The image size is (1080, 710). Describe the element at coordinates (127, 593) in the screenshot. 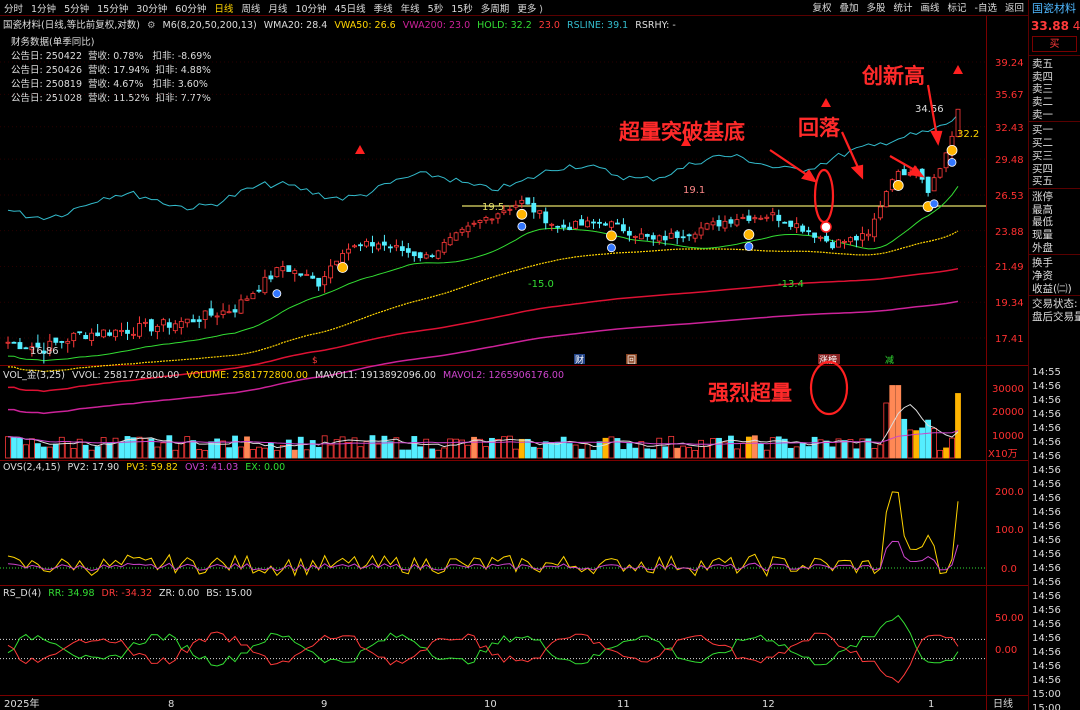

I see `dr-label: DR: -34.32` at that location.